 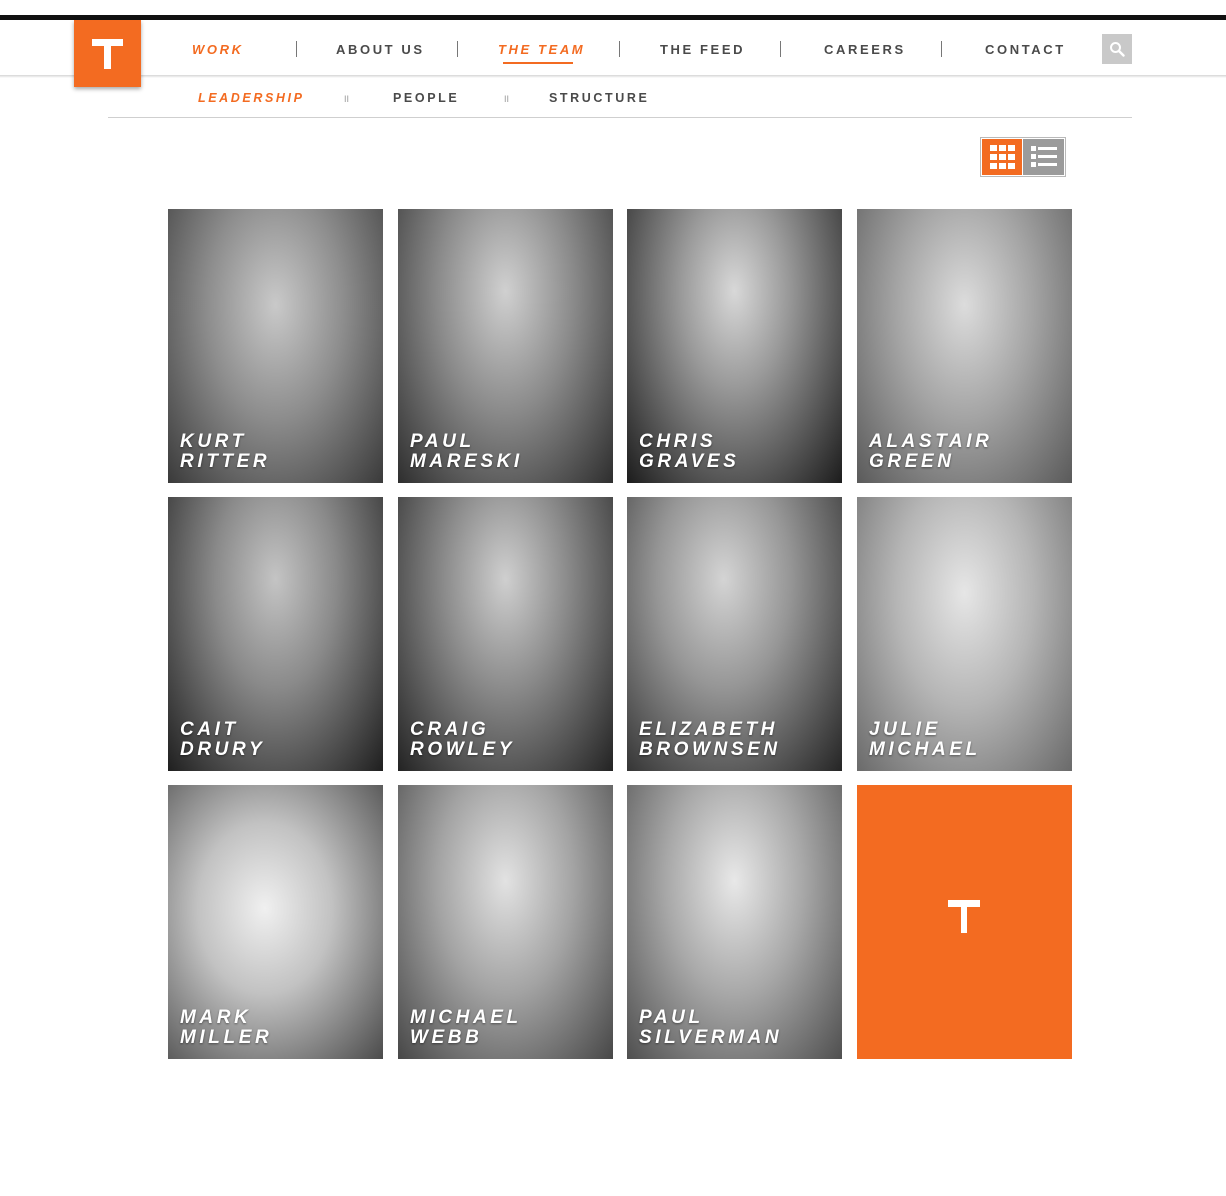 What do you see at coordinates (613, 17) in the screenshot?
I see `top-rule` at bounding box center [613, 17].